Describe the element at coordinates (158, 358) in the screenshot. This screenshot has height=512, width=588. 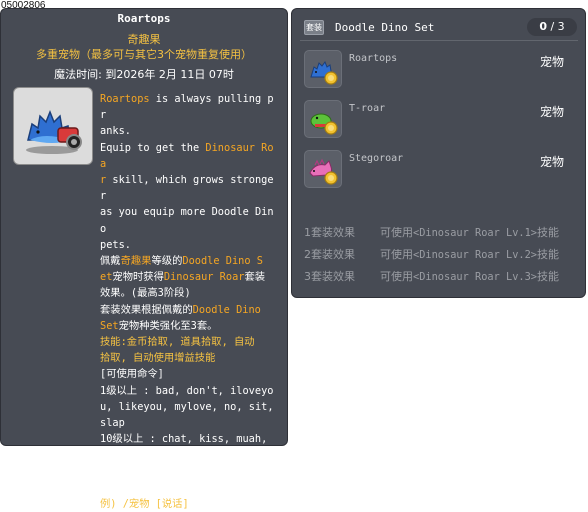
I see `desc-skills: 拾取, 自动使用增益技能` at that location.